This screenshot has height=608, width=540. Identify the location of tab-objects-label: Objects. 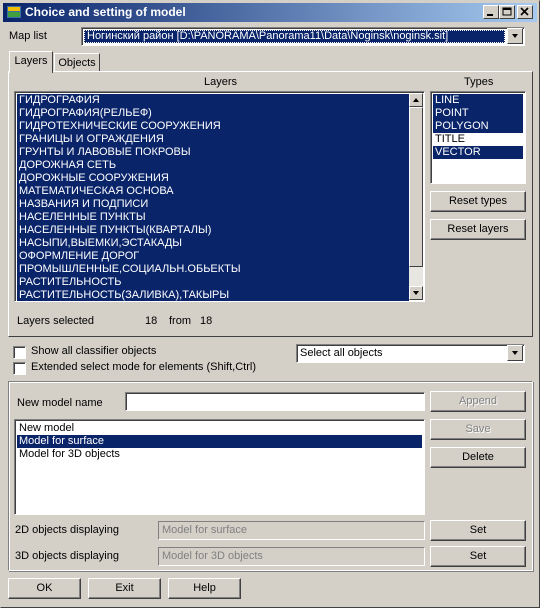
(77, 63).